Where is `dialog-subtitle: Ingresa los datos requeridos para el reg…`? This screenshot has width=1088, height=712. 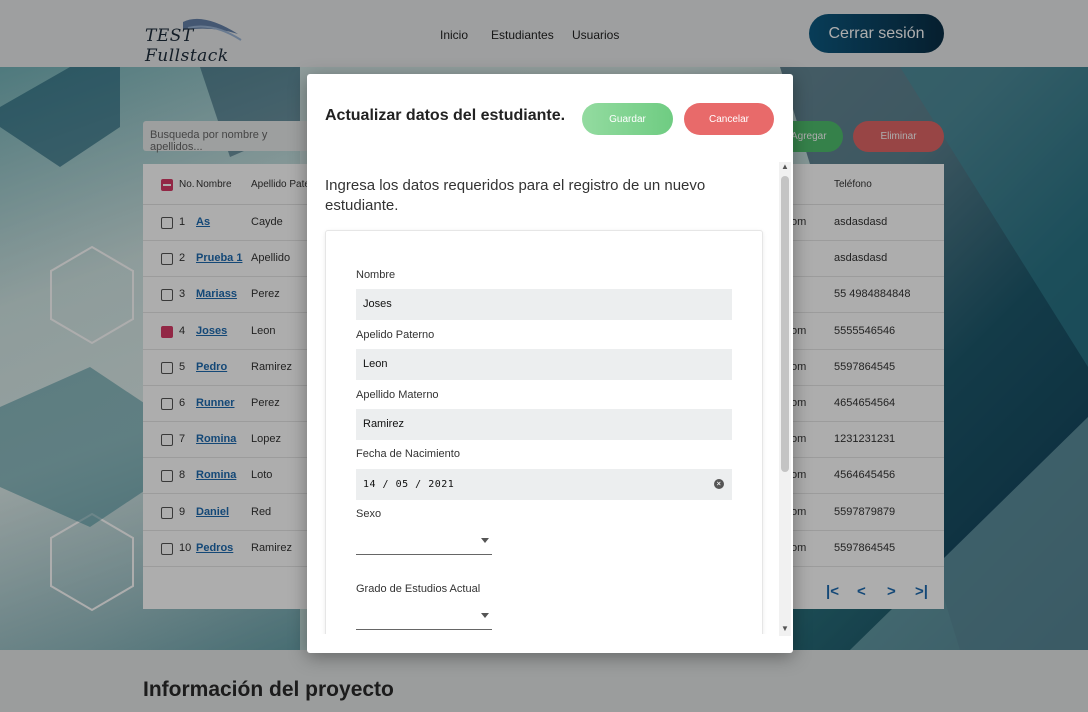 dialog-subtitle: Ingresa los datos requeridos para el reg… is located at coordinates (515, 195).